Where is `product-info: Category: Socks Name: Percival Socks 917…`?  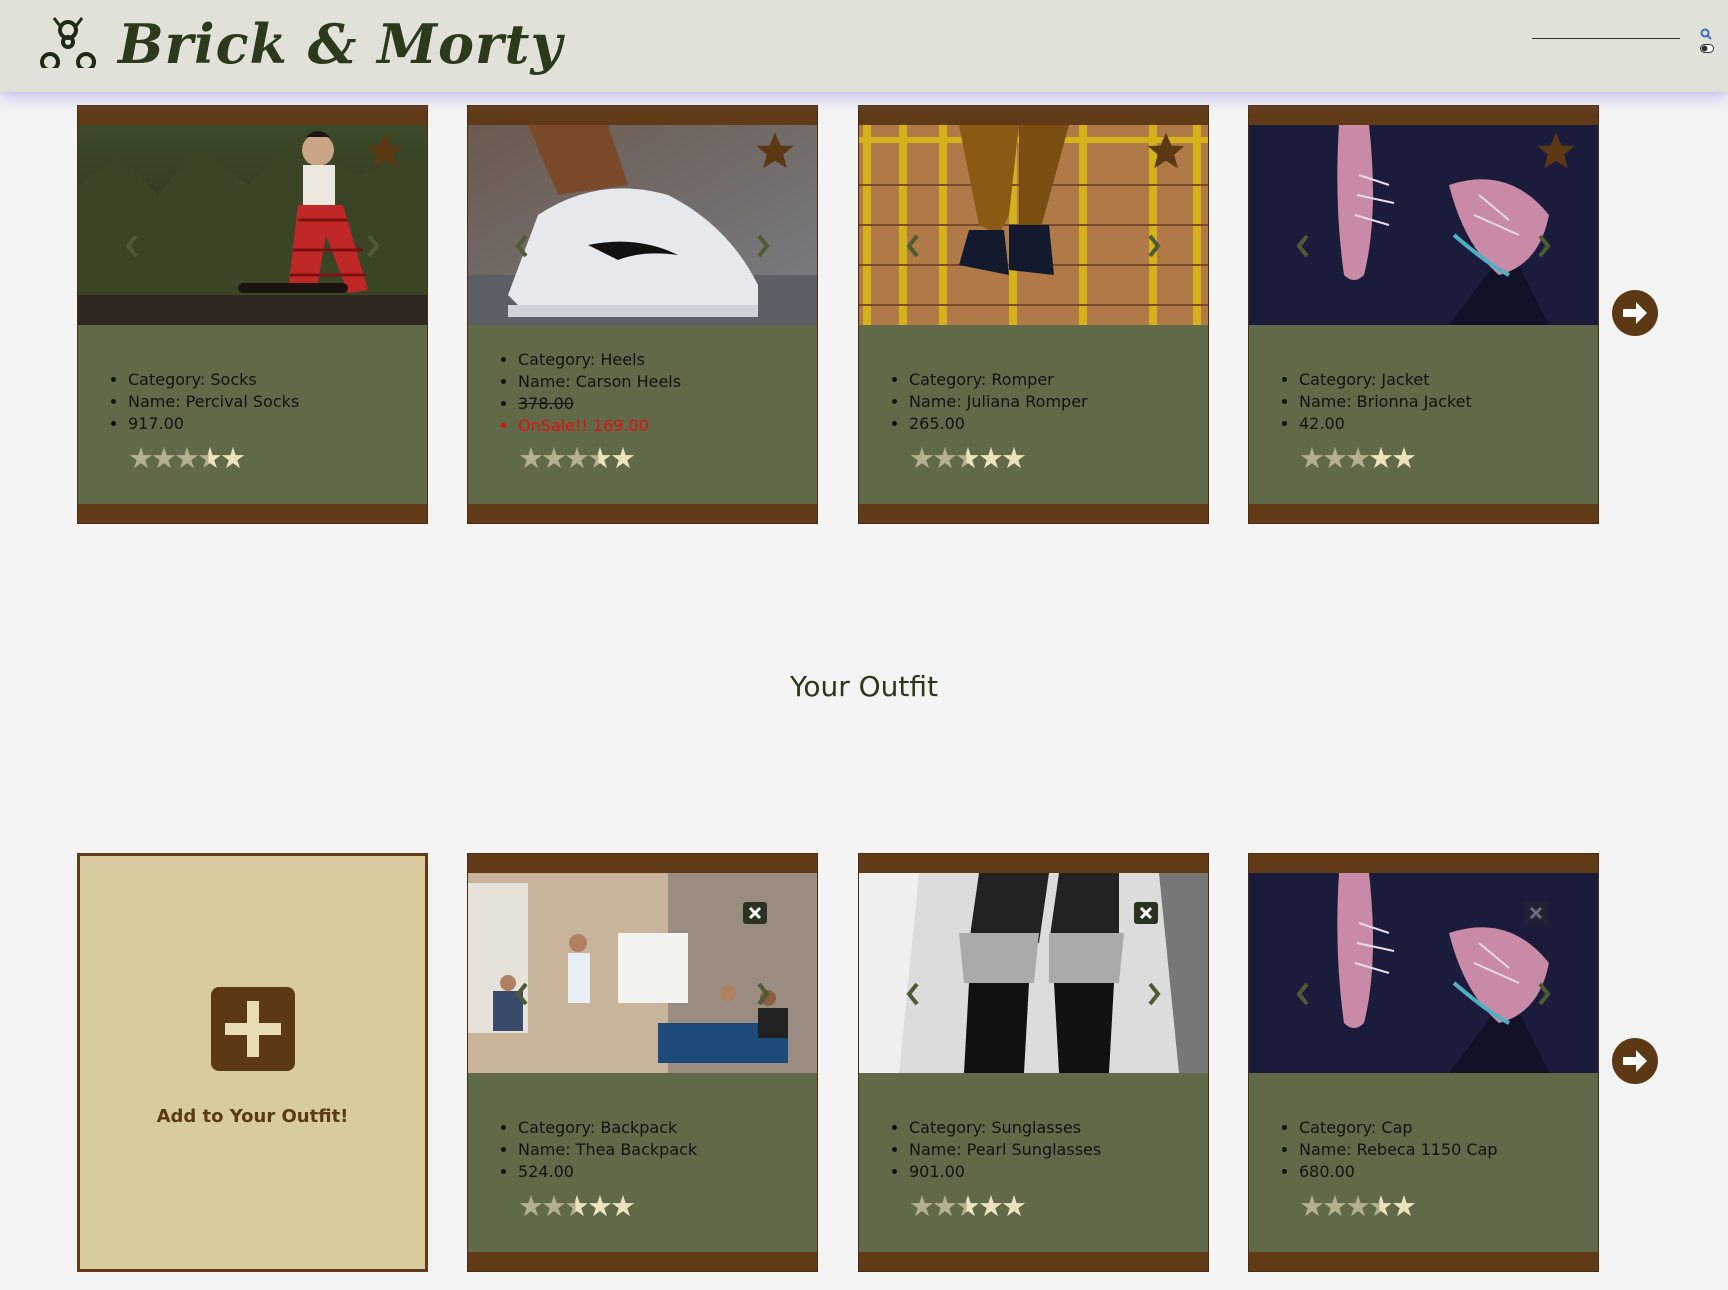
product-info: Category: Socks Name: Percival Socks 917… is located at coordinates (252, 414).